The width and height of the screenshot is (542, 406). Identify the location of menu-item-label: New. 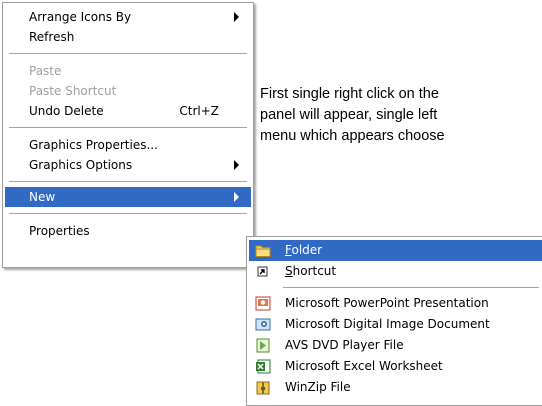
(42, 197).